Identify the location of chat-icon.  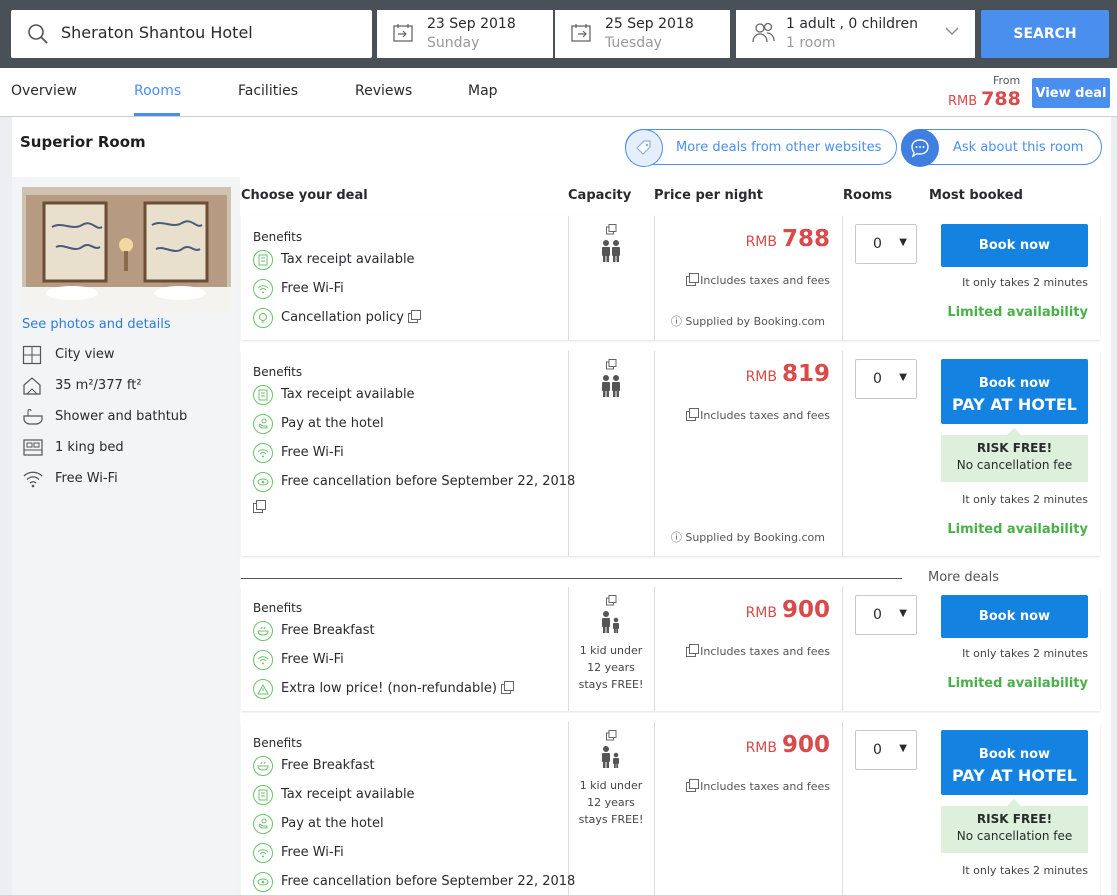
(920, 148).